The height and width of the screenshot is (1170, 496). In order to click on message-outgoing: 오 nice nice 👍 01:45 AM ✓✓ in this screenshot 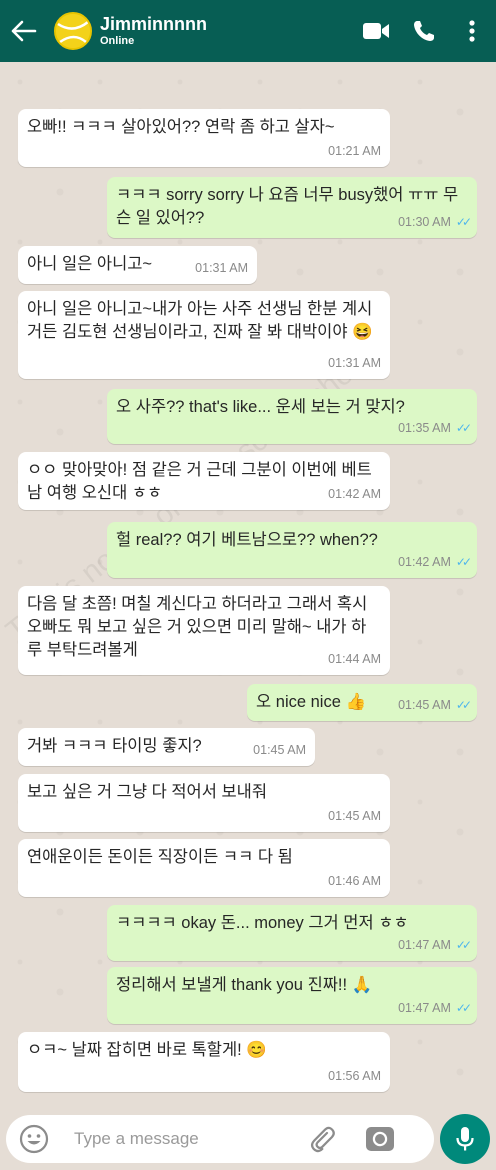, I will do `click(362, 702)`.